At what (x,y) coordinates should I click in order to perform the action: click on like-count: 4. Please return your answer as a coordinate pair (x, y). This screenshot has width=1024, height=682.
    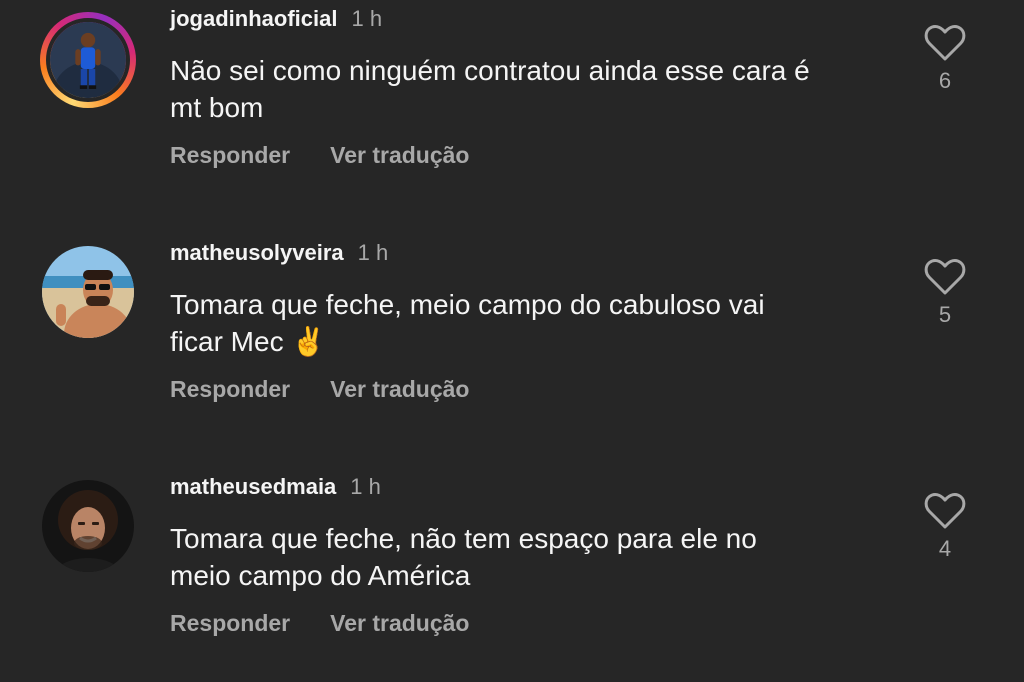
    Looking at the image, I should click on (945, 548).